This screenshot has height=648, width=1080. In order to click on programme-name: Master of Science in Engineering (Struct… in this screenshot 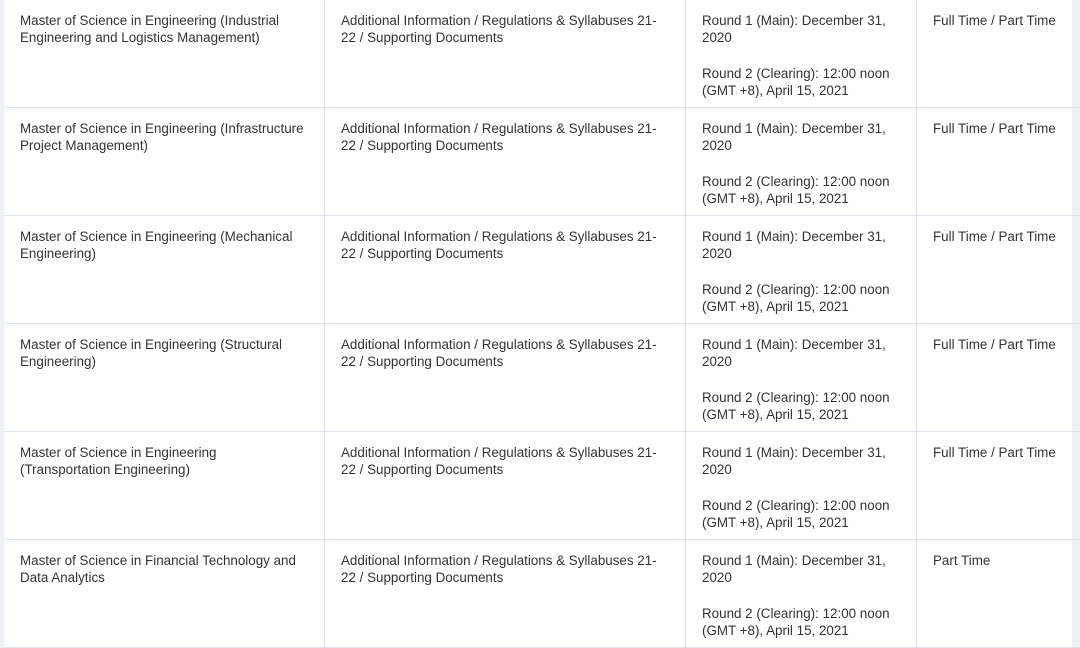, I will do `click(151, 353)`.